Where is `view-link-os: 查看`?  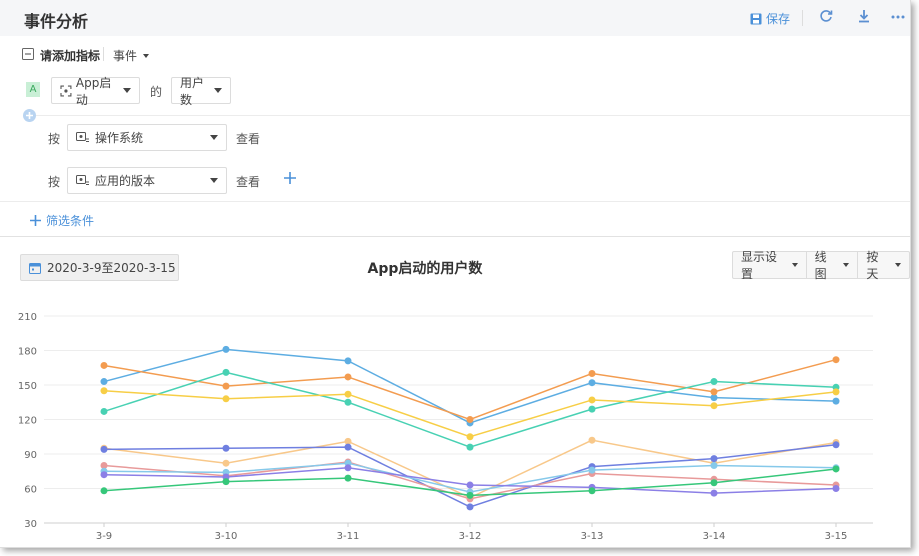
view-link-os: 查看 is located at coordinates (248, 138).